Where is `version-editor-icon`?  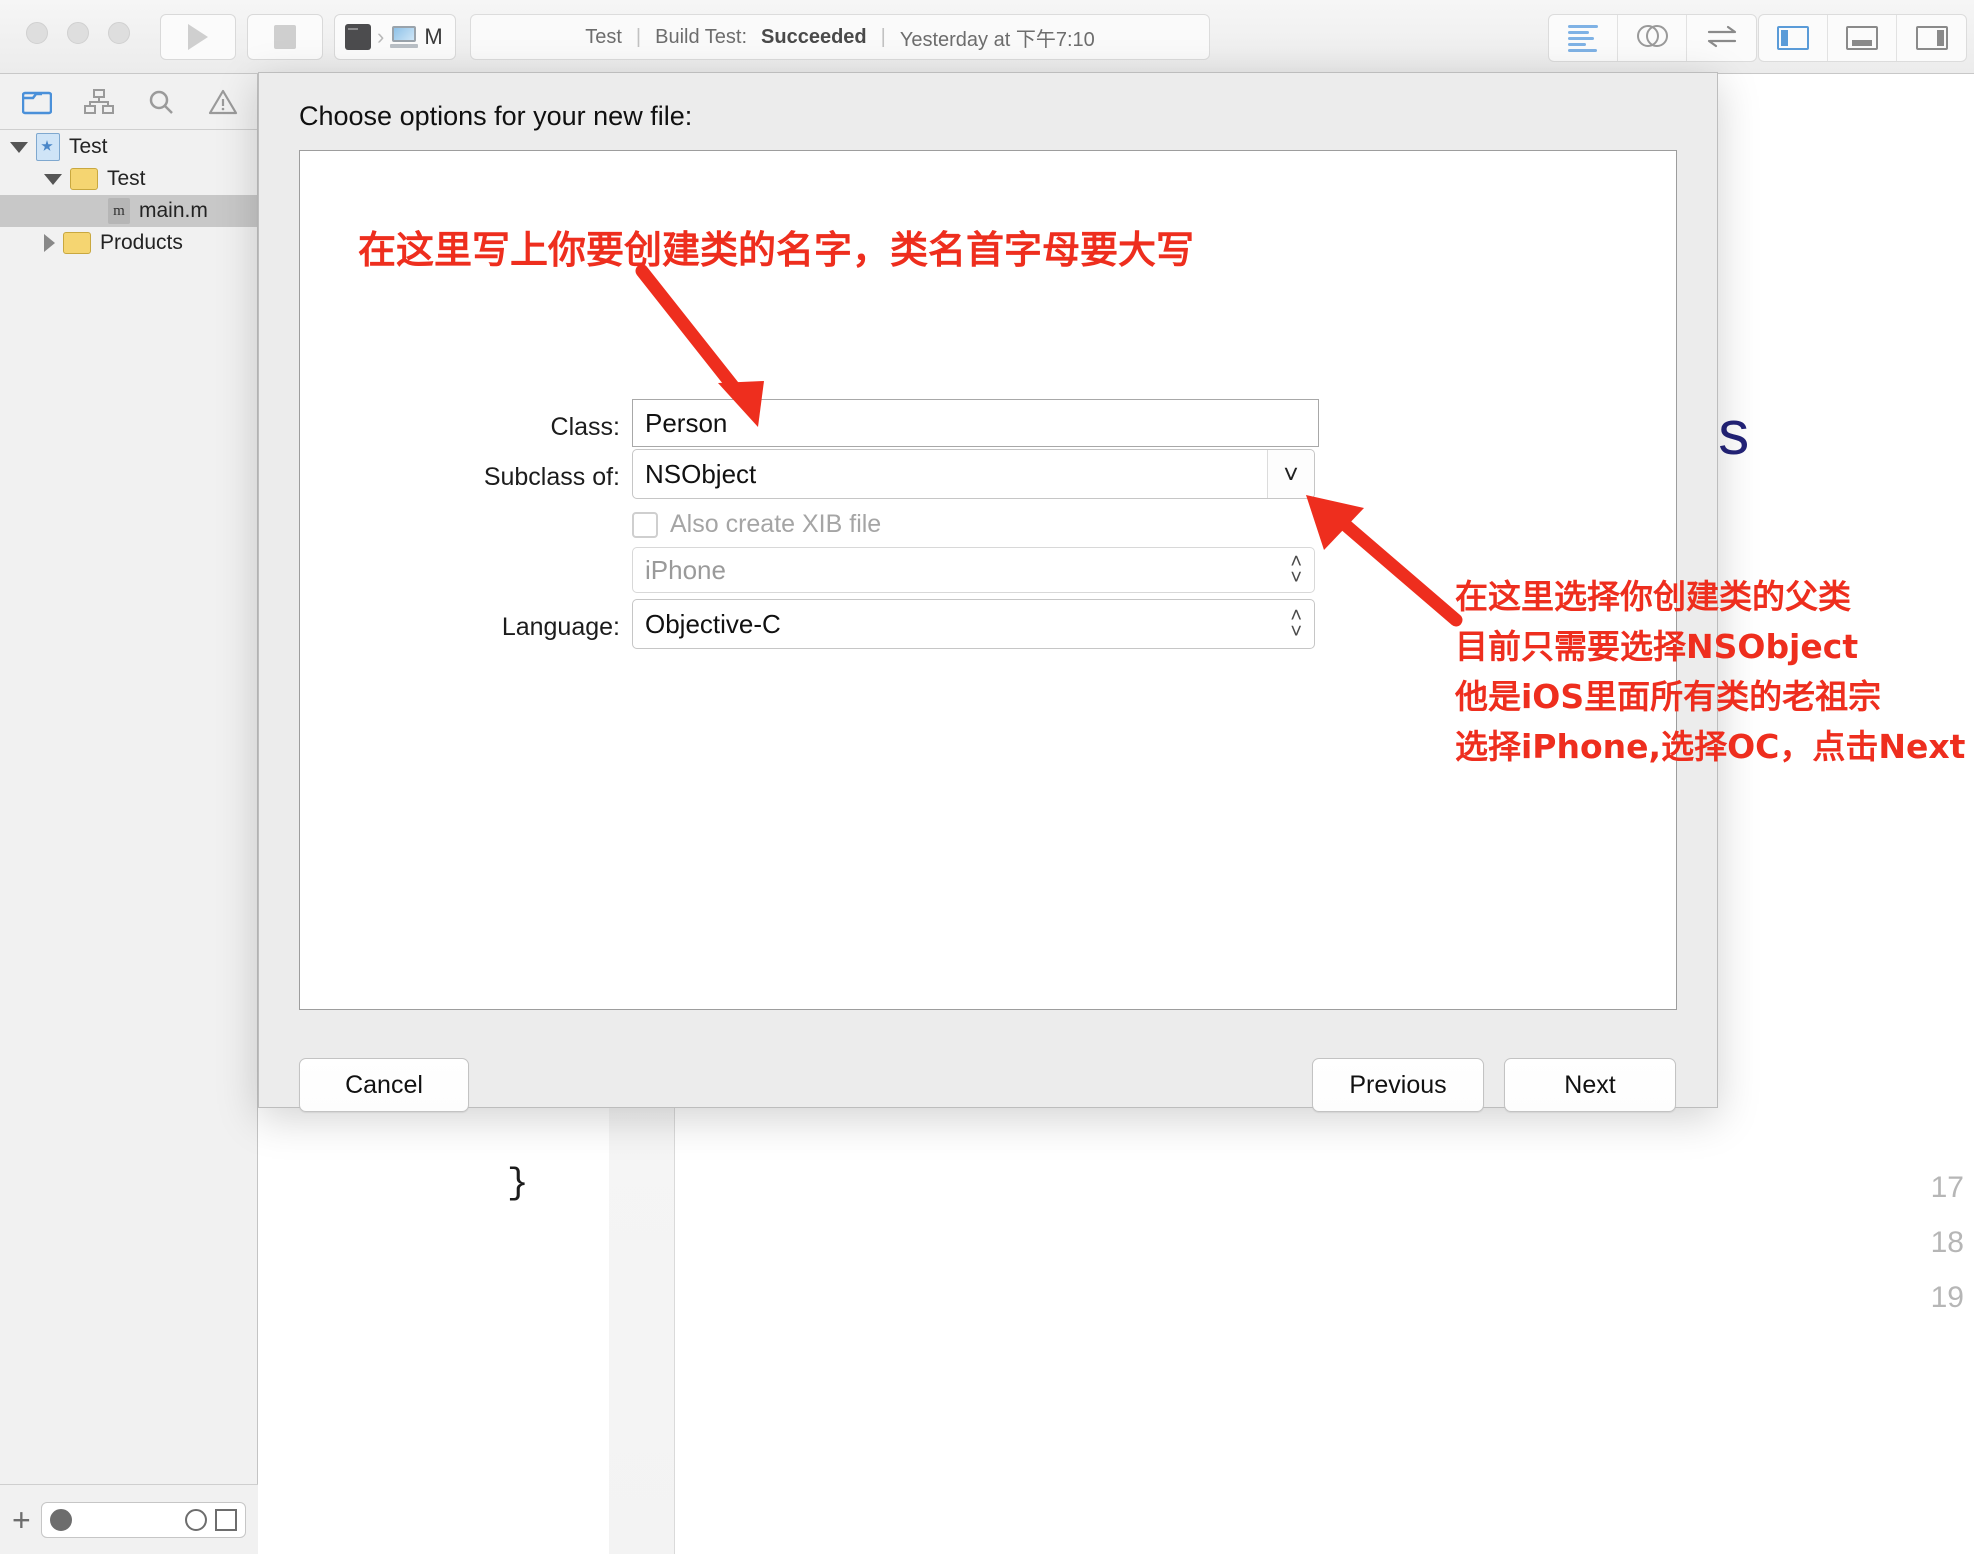 version-editor-icon is located at coordinates (1722, 38).